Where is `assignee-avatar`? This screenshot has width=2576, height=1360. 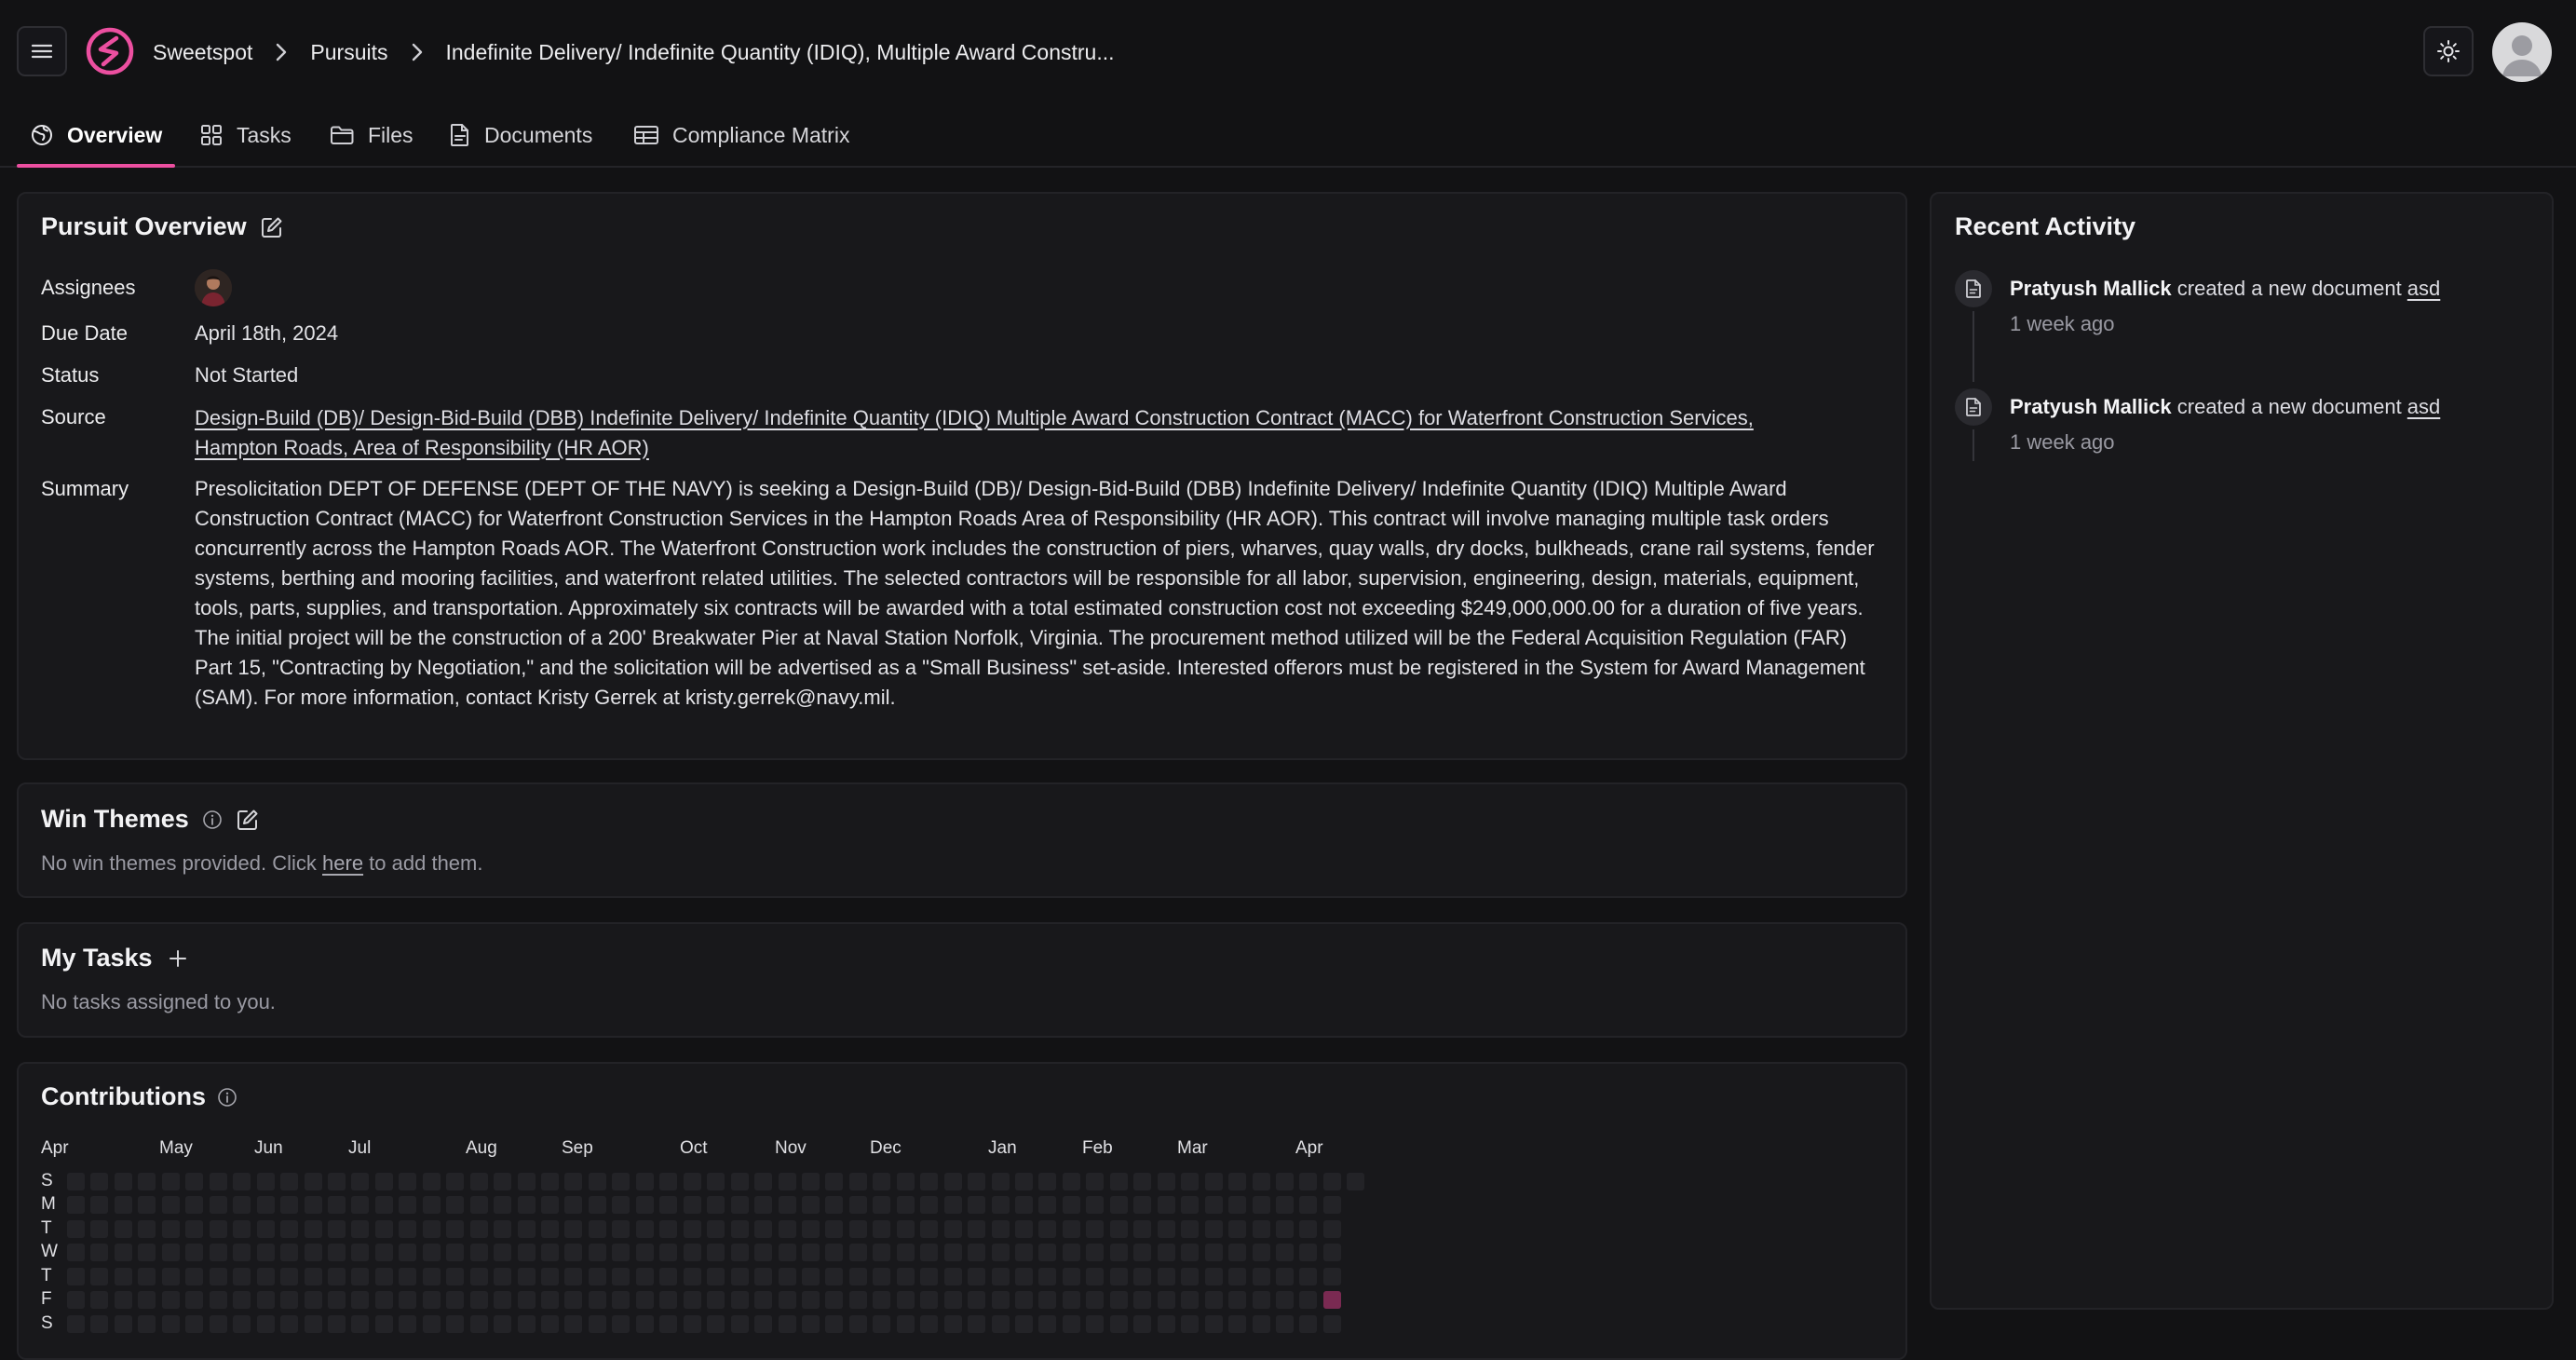 assignee-avatar is located at coordinates (213, 287).